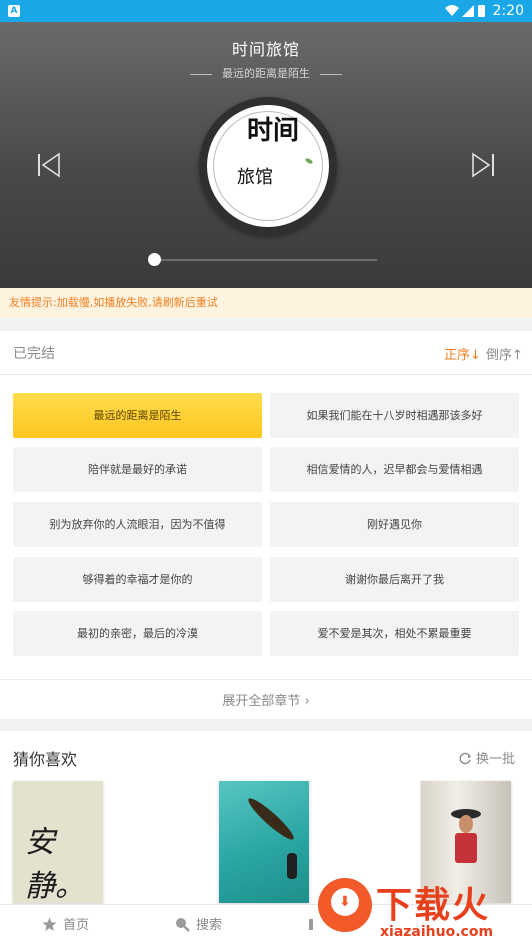 This screenshot has height=946, width=532. Describe the element at coordinates (183, 925) in the screenshot. I see `search-icon` at that location.